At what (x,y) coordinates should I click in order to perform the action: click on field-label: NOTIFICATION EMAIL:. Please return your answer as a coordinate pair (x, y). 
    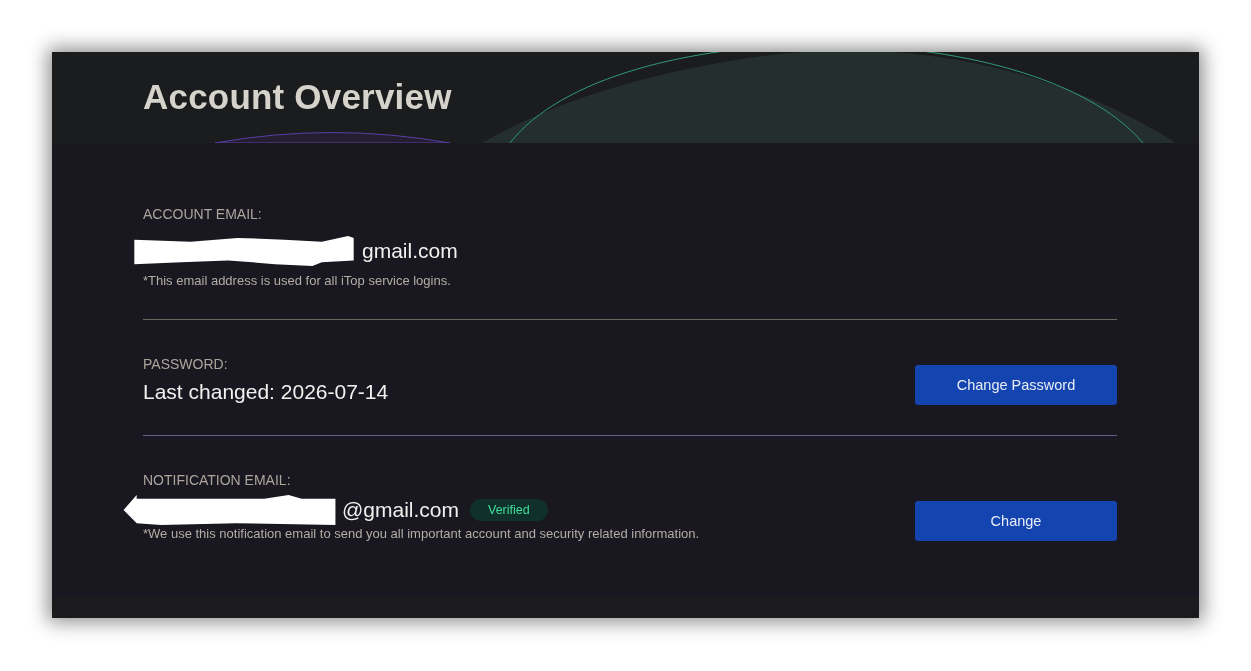
    Looking at the image, I should click on (217, 480).